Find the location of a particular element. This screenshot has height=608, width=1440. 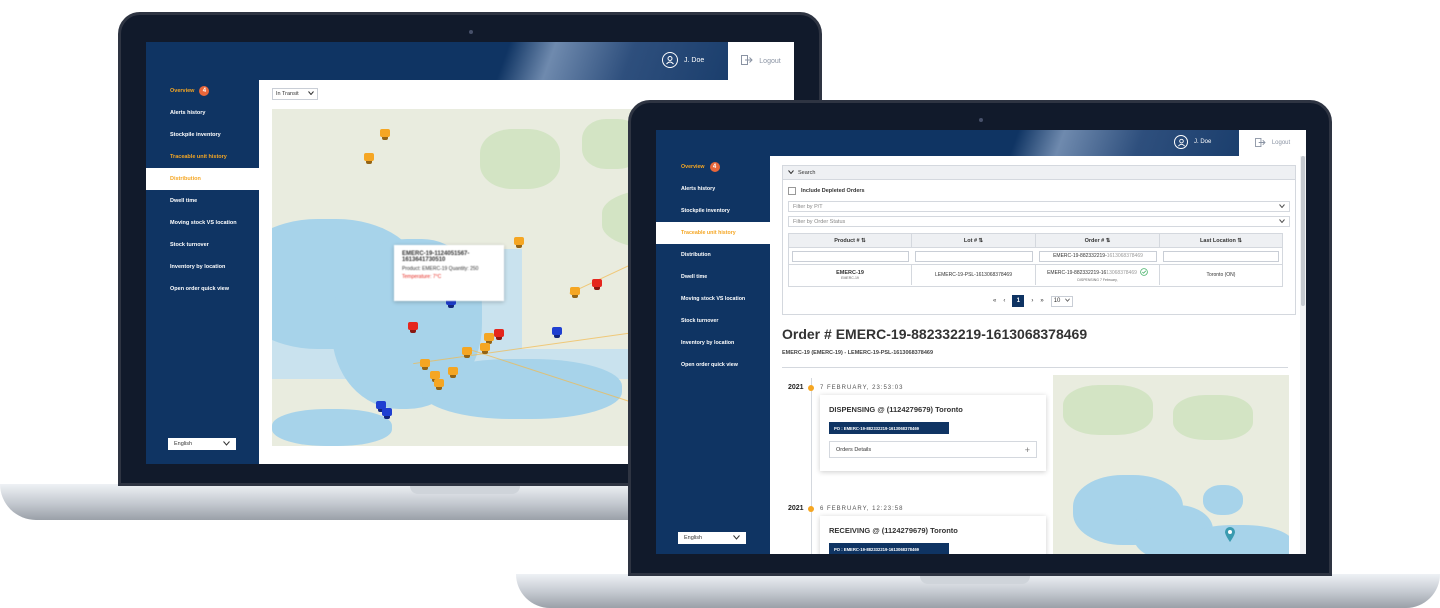

product-filter-input is located at coordinates (850, 256).